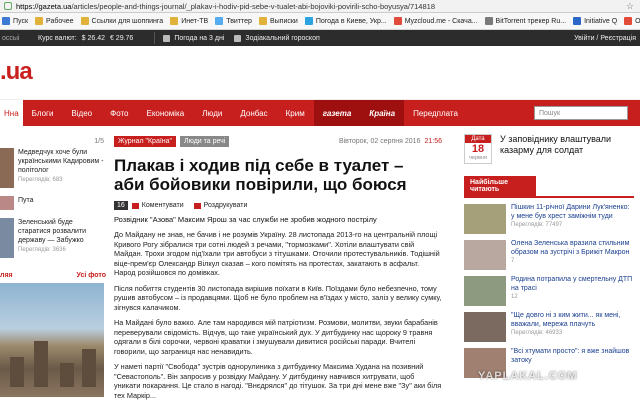  I want to click on weather-label: Погода на 3 дні, so click(199, 38).